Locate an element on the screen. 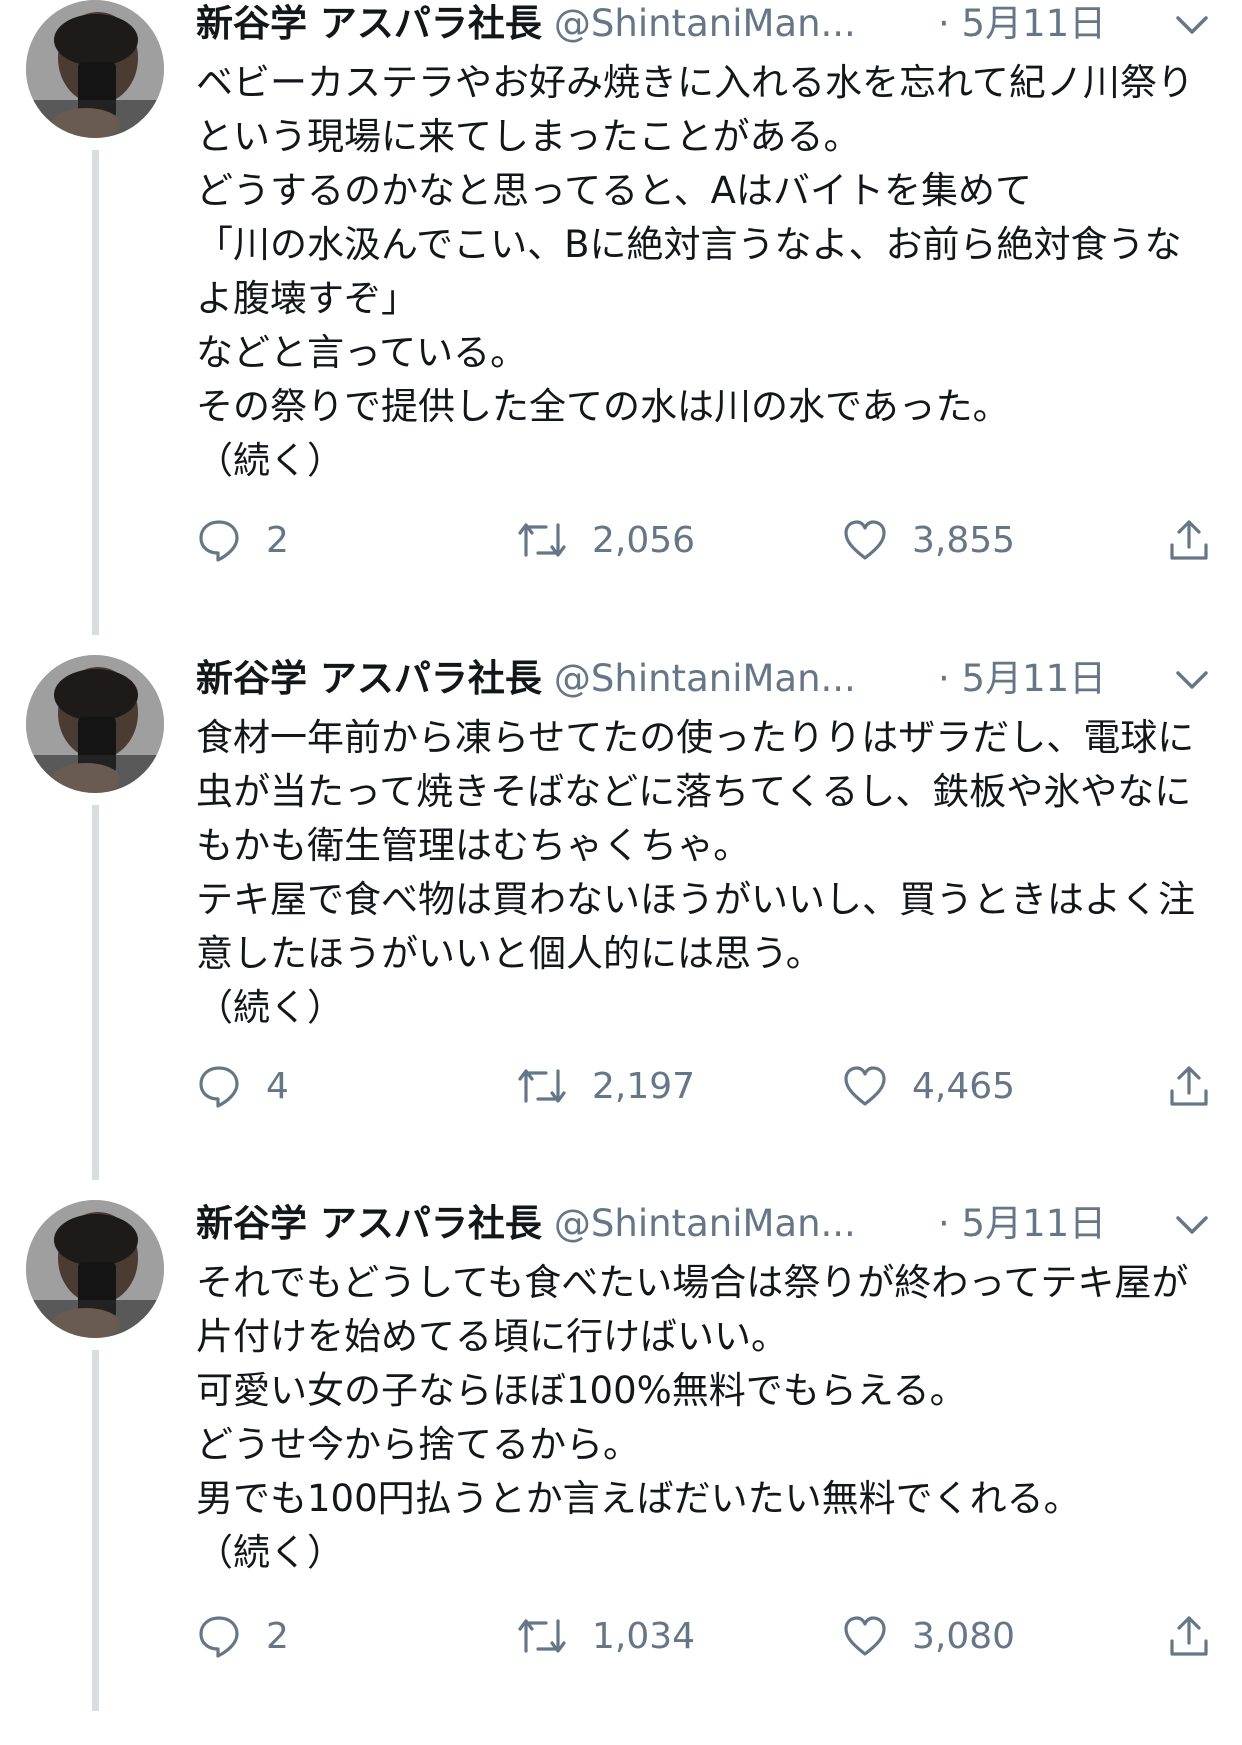 The height and width of the screenshot is (1745, 1242). reply-count: 4 is located at coordinates (277, 1086).